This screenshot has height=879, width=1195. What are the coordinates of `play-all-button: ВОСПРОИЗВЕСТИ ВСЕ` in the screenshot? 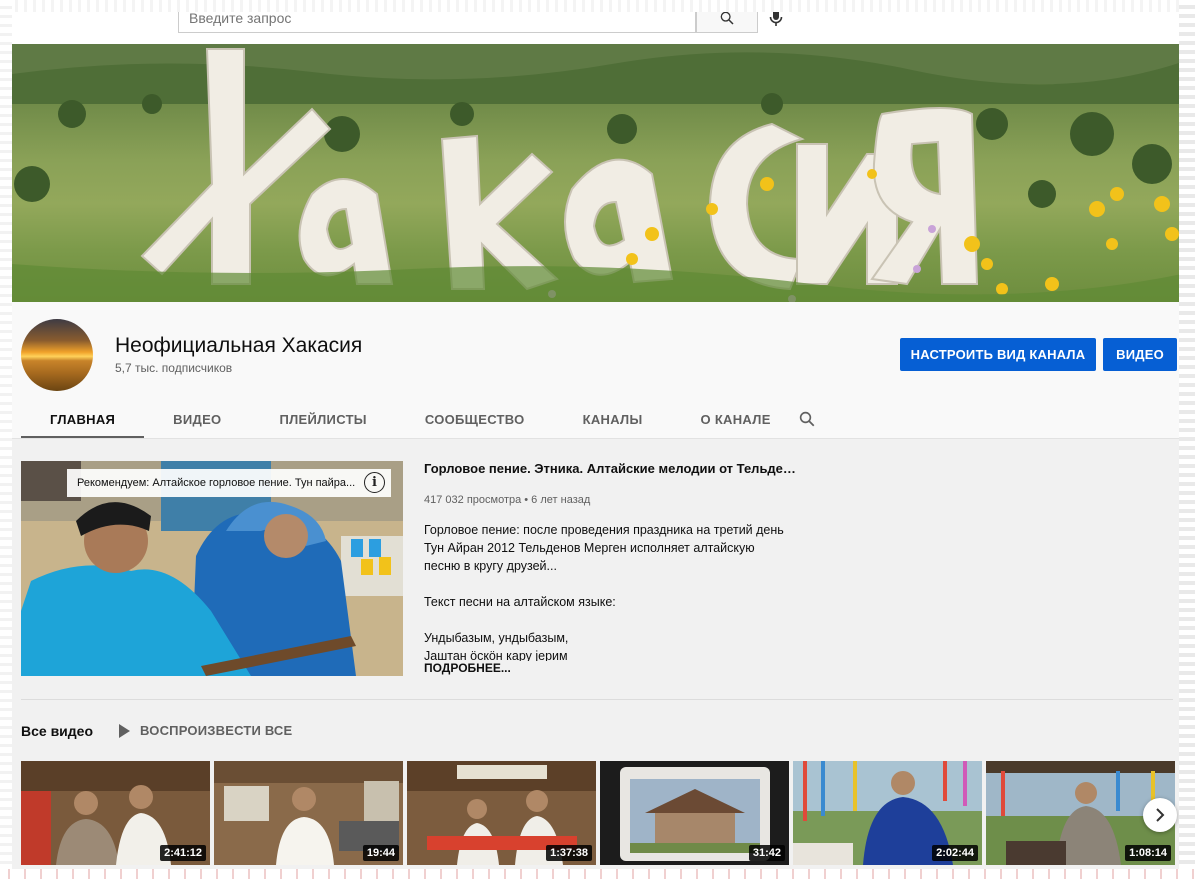 It's located at (205, 730).